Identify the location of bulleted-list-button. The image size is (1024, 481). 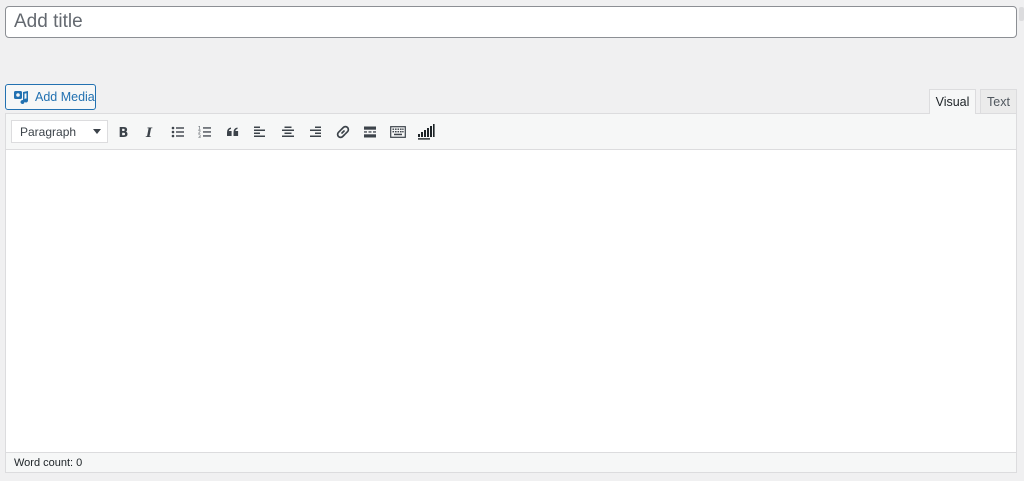
(178, 132).